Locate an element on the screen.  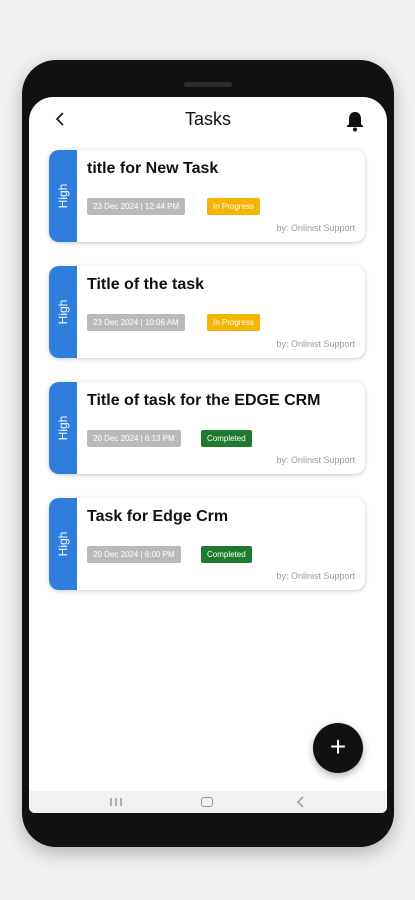
task-title: Task for Edge Crm is located at coordinates (158, 516).